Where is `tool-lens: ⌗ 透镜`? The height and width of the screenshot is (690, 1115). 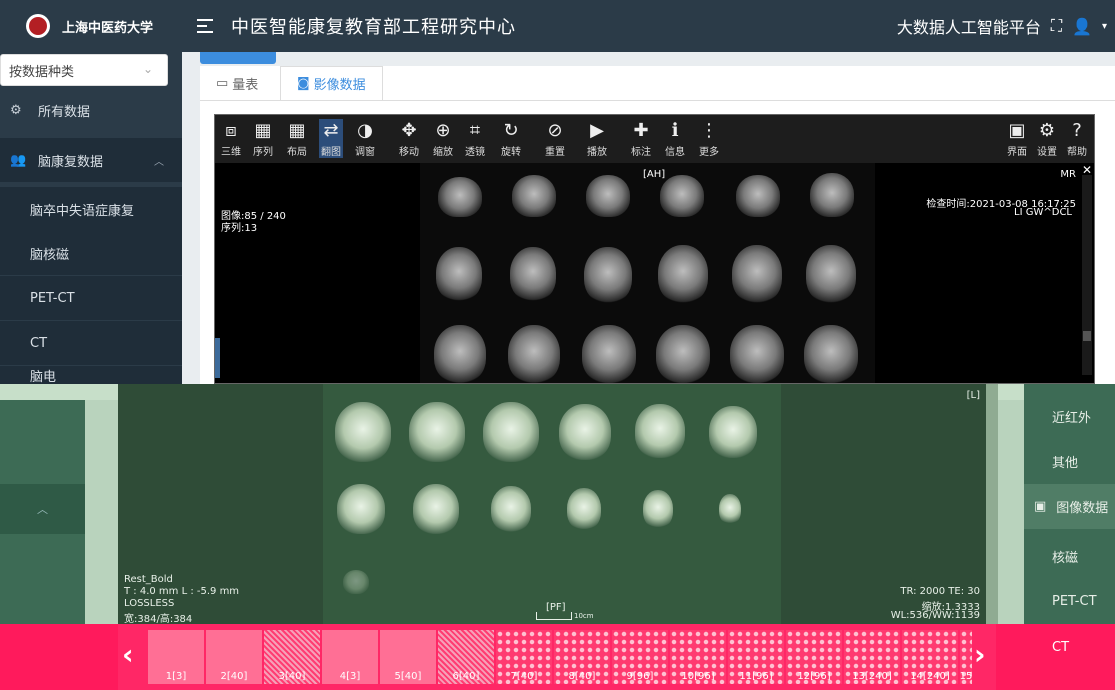 tool-lens: ⌗ 透镜 is located at coordinates (475, 138).